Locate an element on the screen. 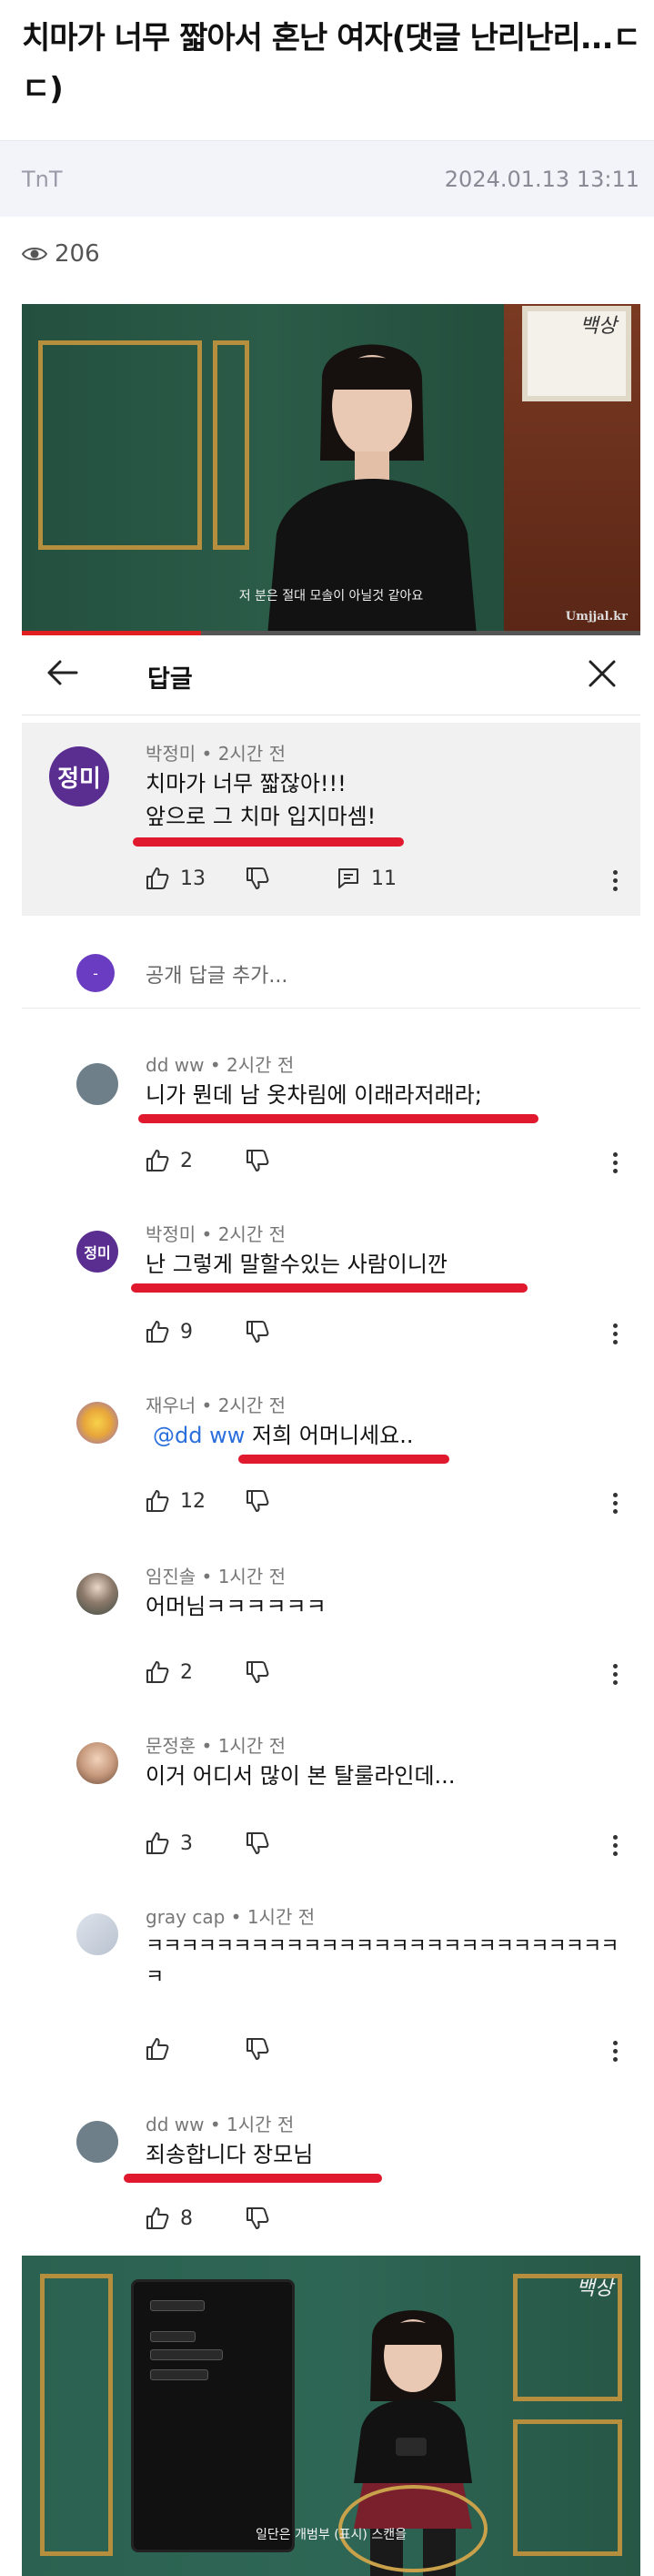  video-subtitle: 일단은 개범부 (표시) 스캔을 is located at coordinates (332, 2535).